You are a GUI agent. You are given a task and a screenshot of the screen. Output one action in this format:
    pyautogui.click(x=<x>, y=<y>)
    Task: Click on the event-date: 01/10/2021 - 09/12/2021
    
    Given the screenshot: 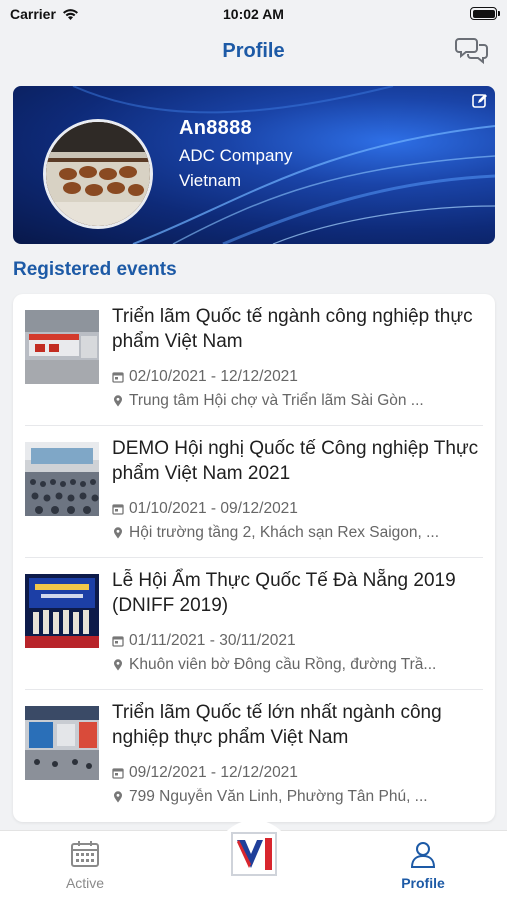 What is the action you would take?
    pyautogui.click(x=205, y=509)
    